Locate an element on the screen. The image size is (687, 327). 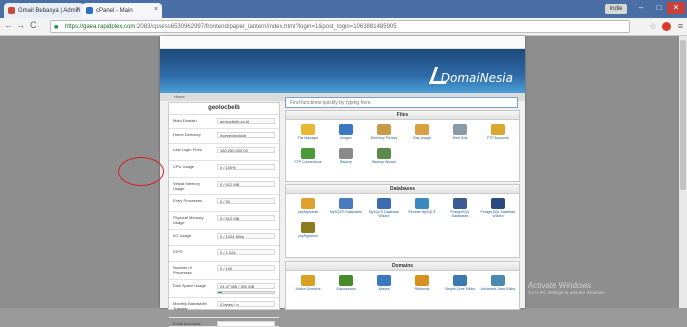
cpanel-item-aliases: Aliases is located at coordinates (384, 282).